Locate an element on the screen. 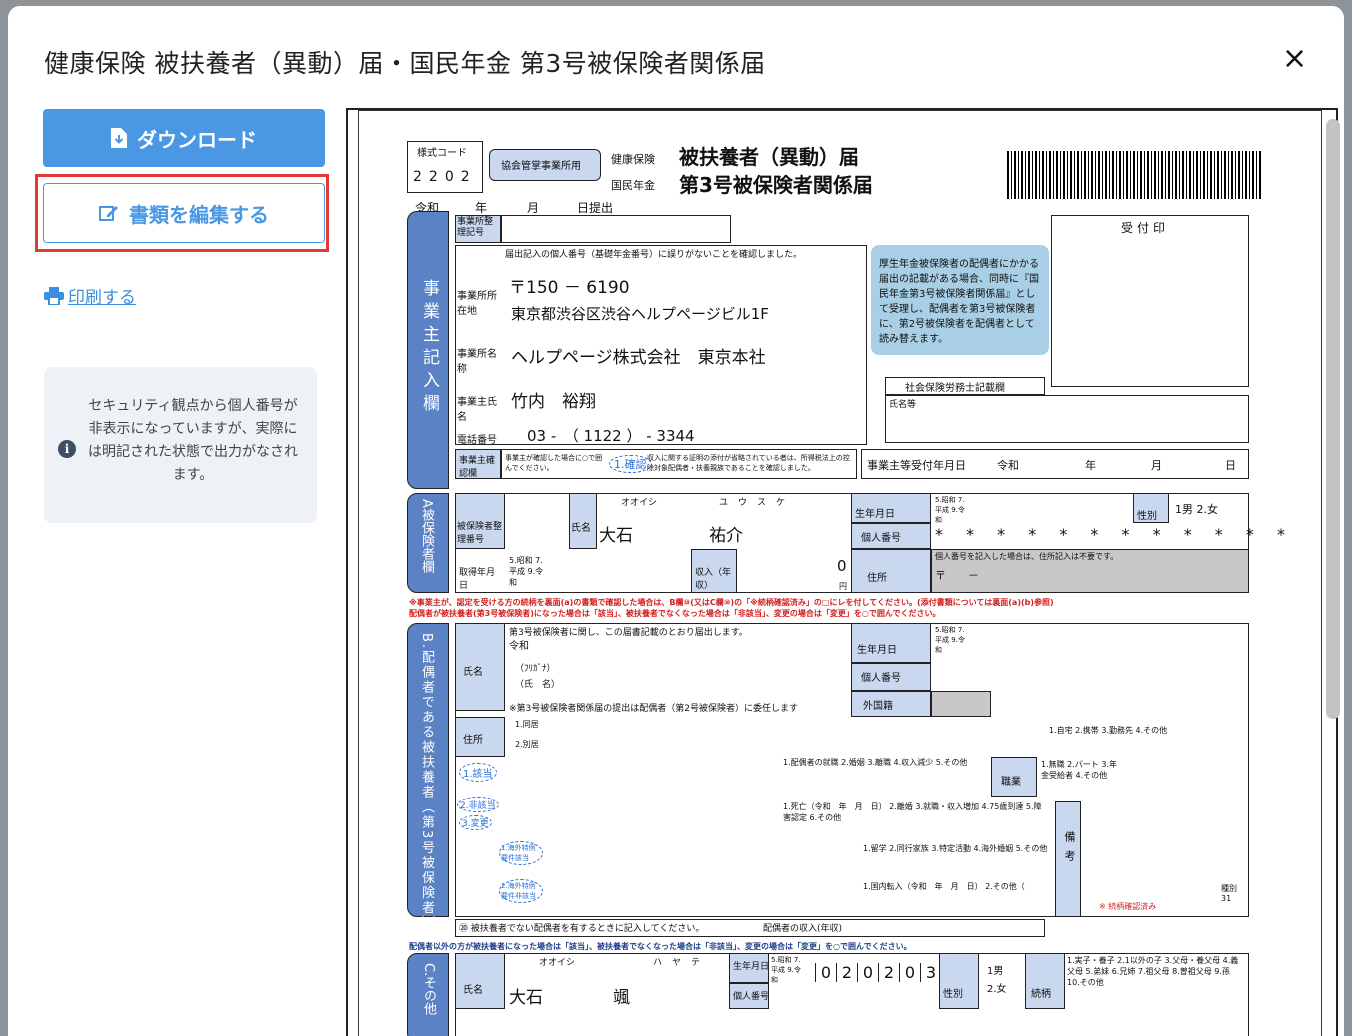 This screenshot has height=1036, width=1352. info-icon: i is located at coordinates (67, 449).